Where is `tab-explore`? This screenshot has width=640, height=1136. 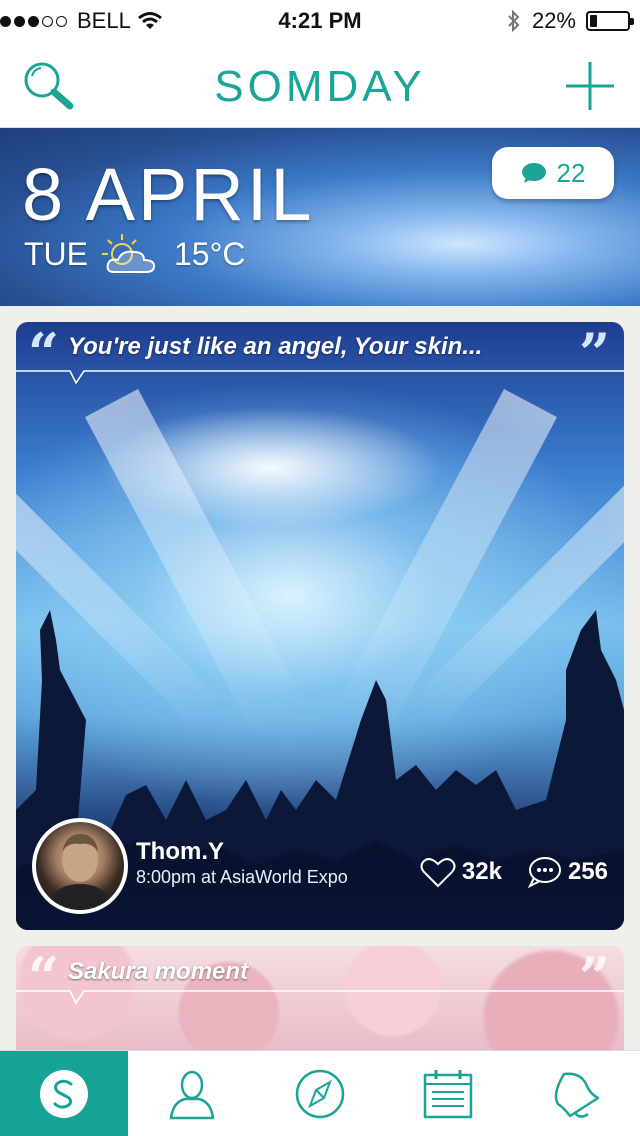
tab-explore is located at coordinates (320, 1093).